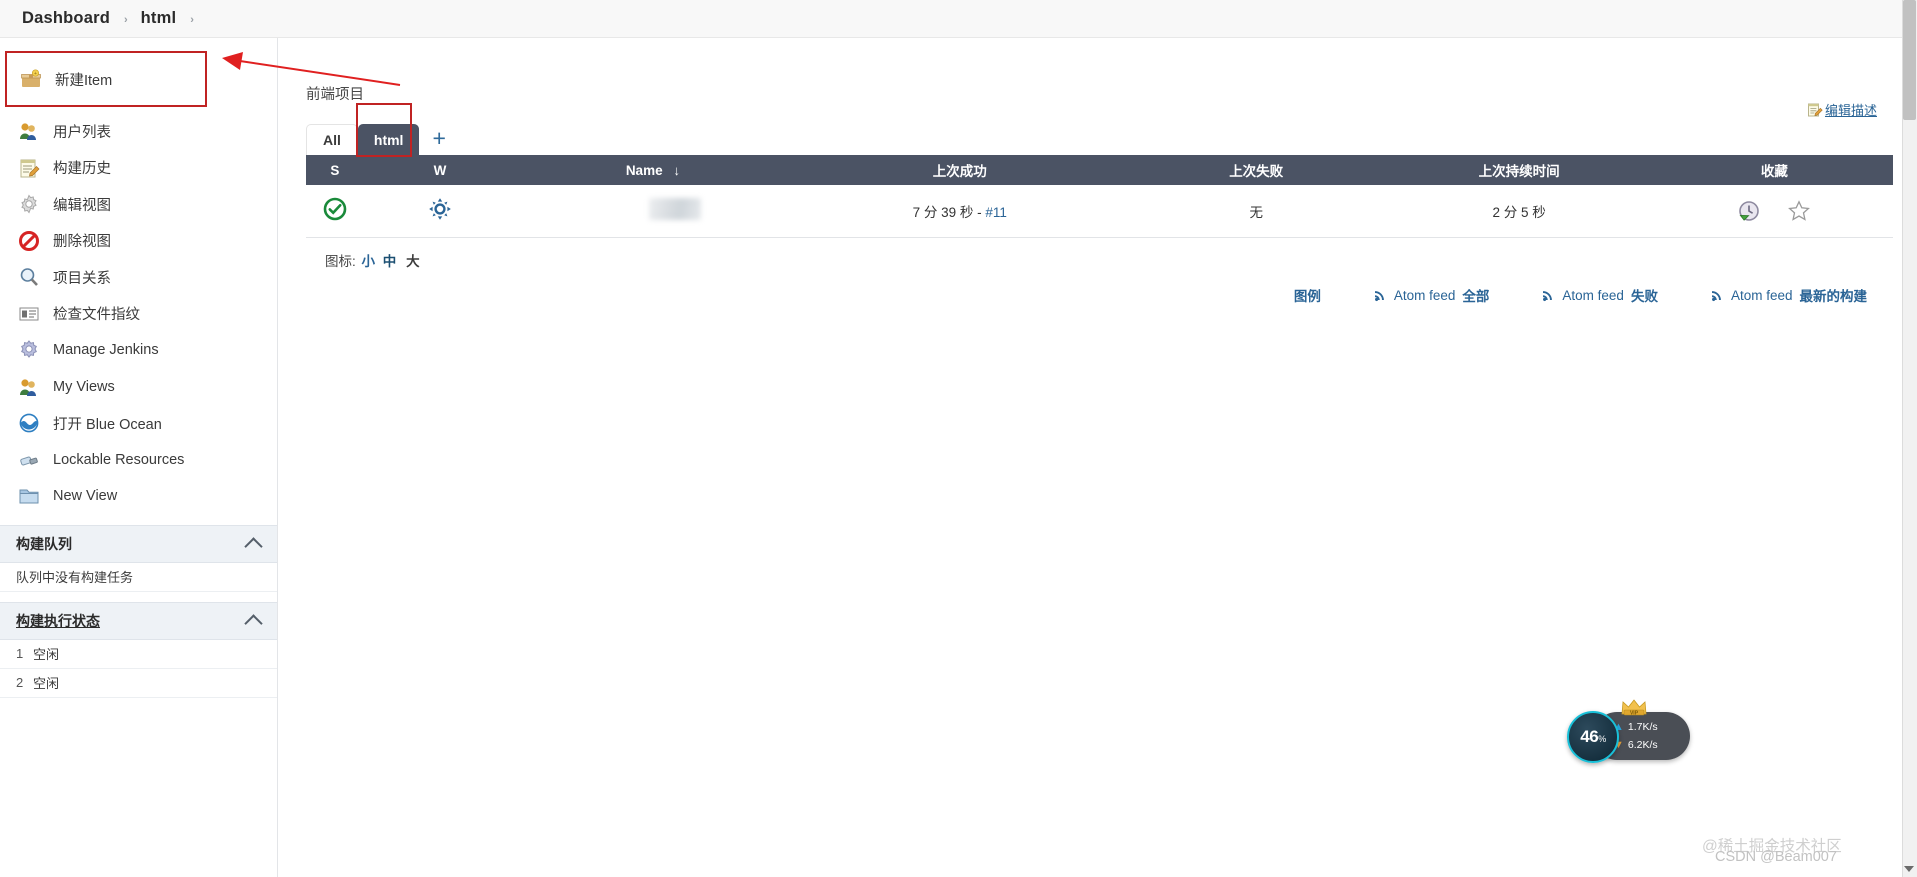  Describe the element at coordinates (440, 209) in the screenshot. I see `weather-sunny-icon` at that location.